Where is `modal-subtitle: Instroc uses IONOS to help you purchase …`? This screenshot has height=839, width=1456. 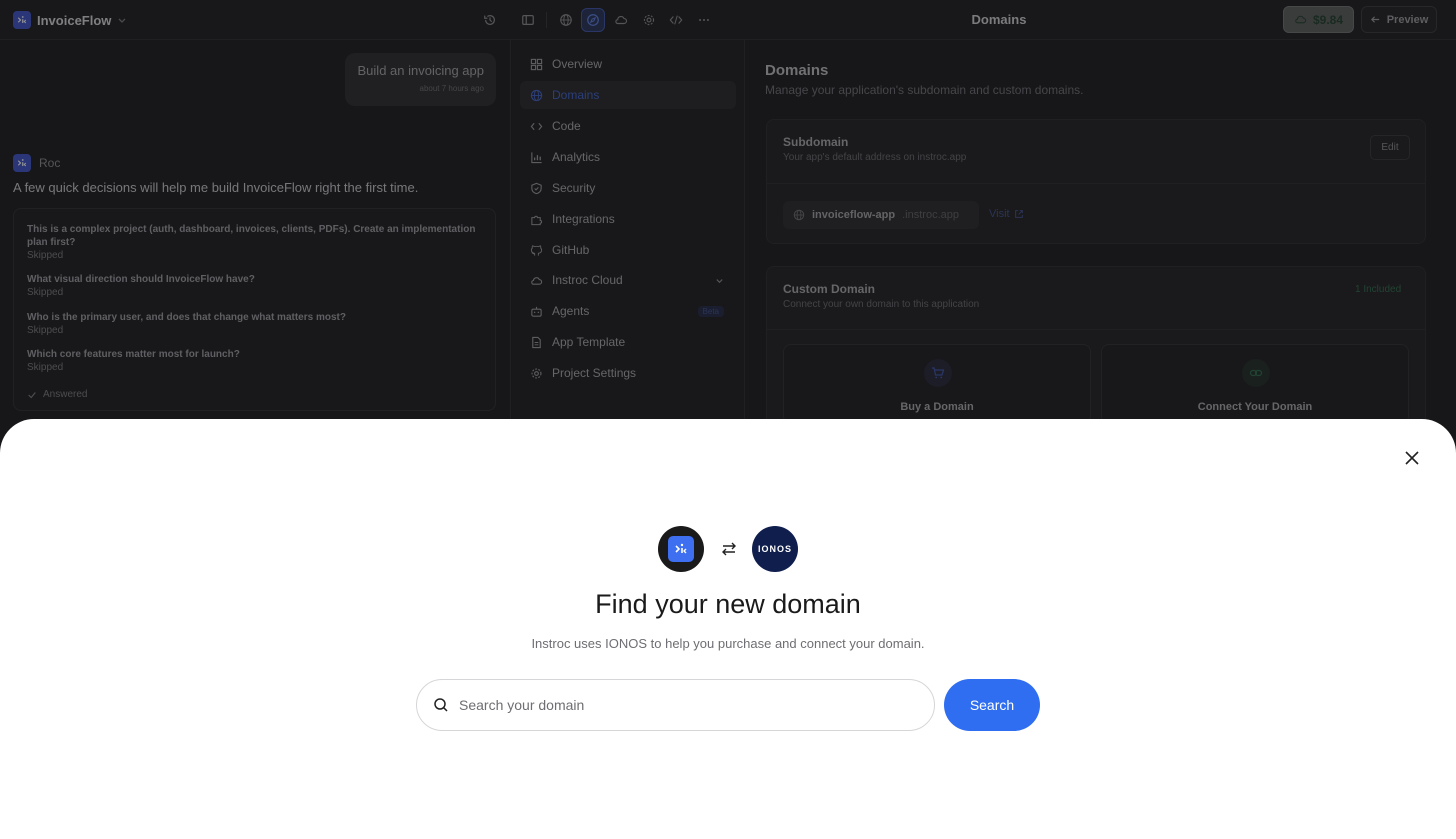
modal-subtitle: Instroc uses IONOS to help you purchase … is located at coordinates (728, 643).